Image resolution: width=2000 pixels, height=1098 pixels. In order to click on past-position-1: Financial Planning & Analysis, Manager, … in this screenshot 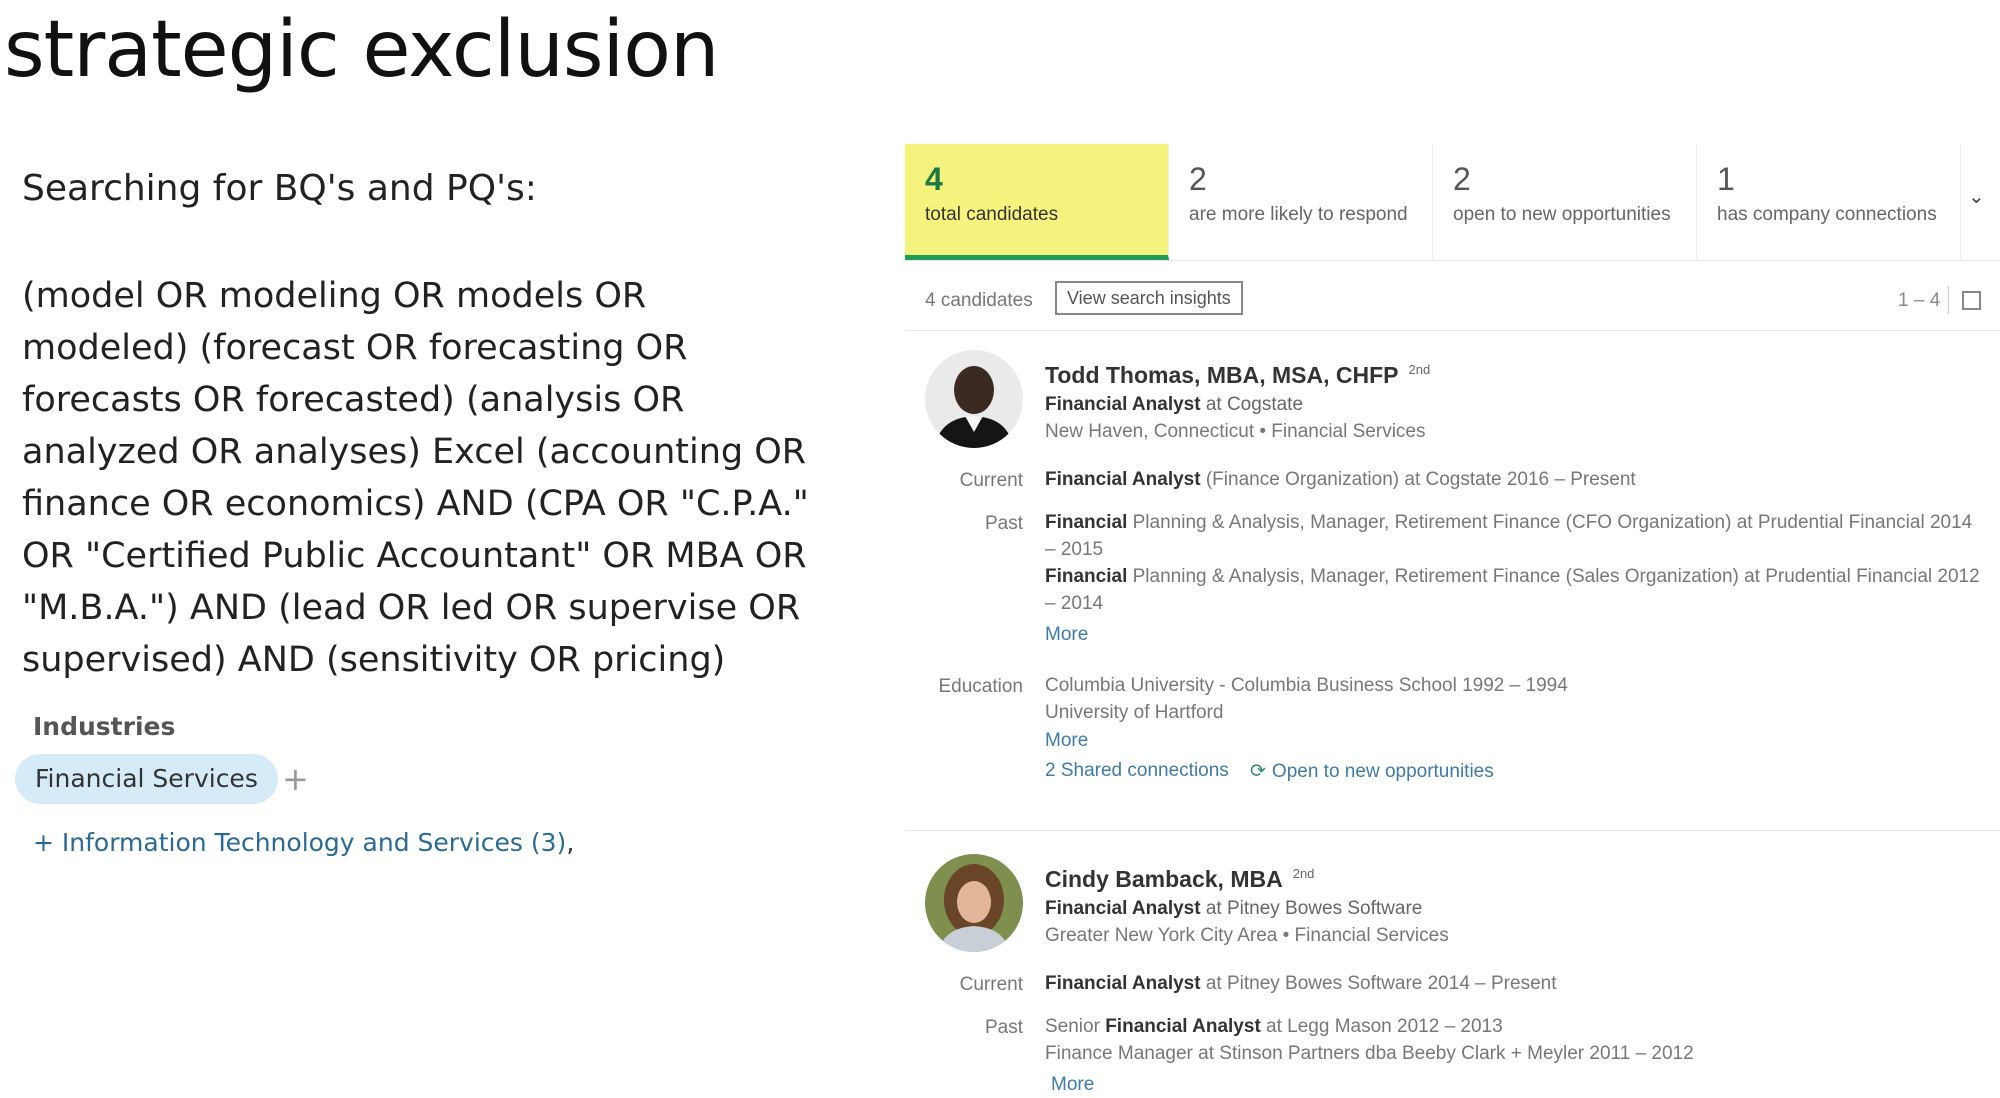, I will do `click(1515, 536)`.